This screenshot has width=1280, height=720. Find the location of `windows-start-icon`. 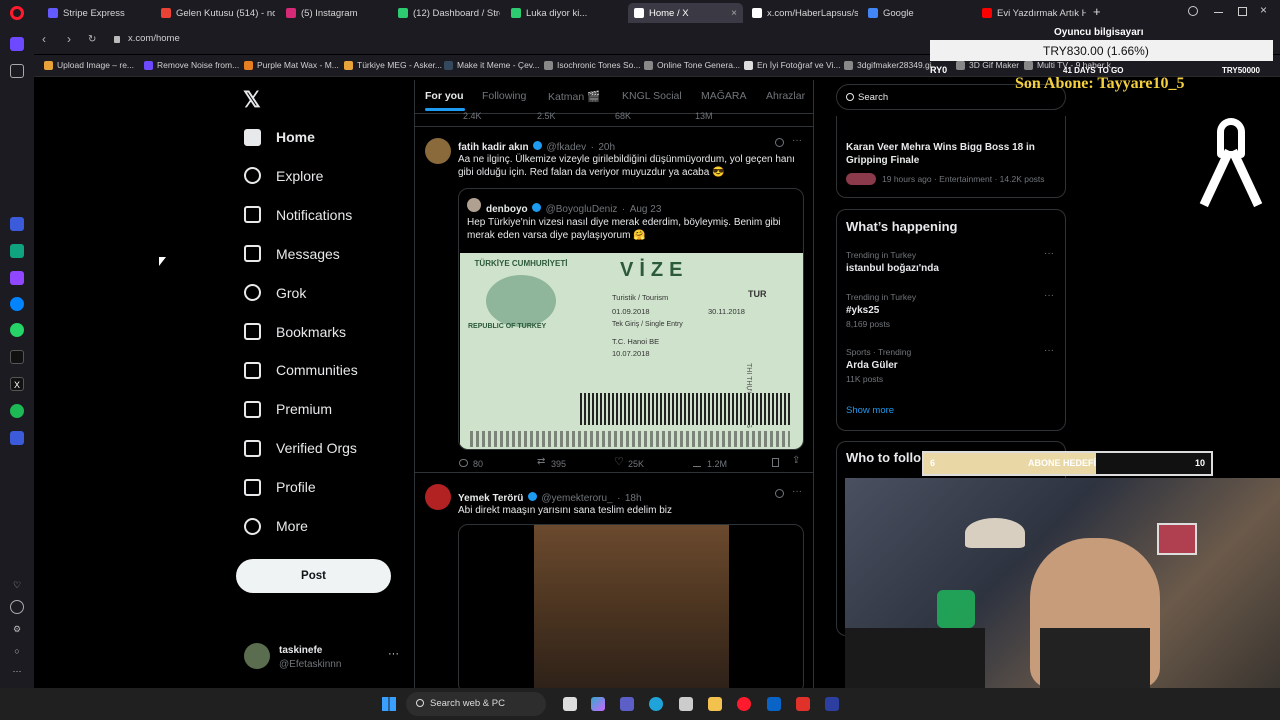

windows-start-icon is located at coordinates (389, 704).